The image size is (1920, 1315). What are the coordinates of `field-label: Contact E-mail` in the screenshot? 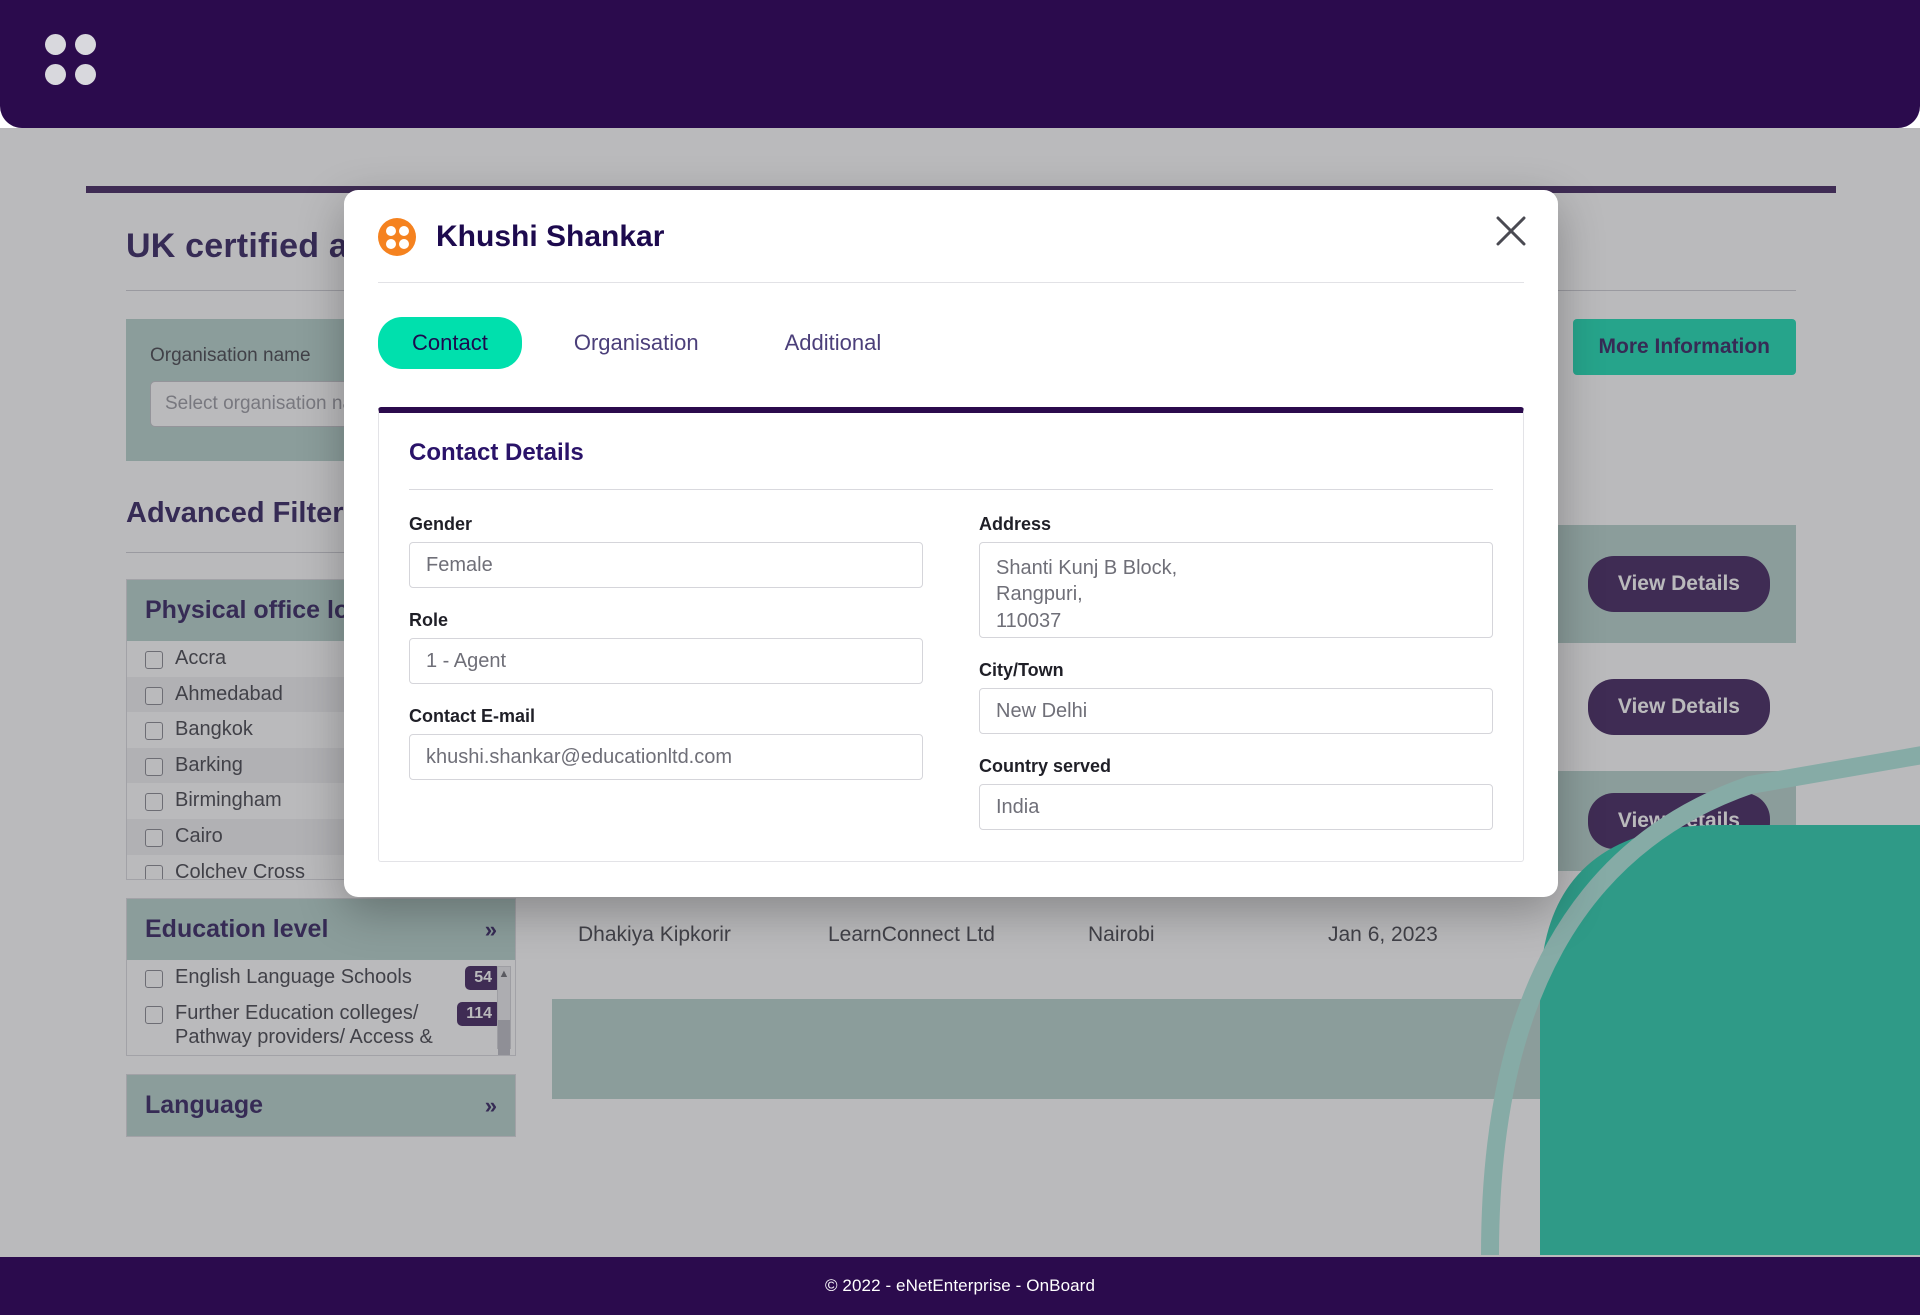 It's located at (472, 716).